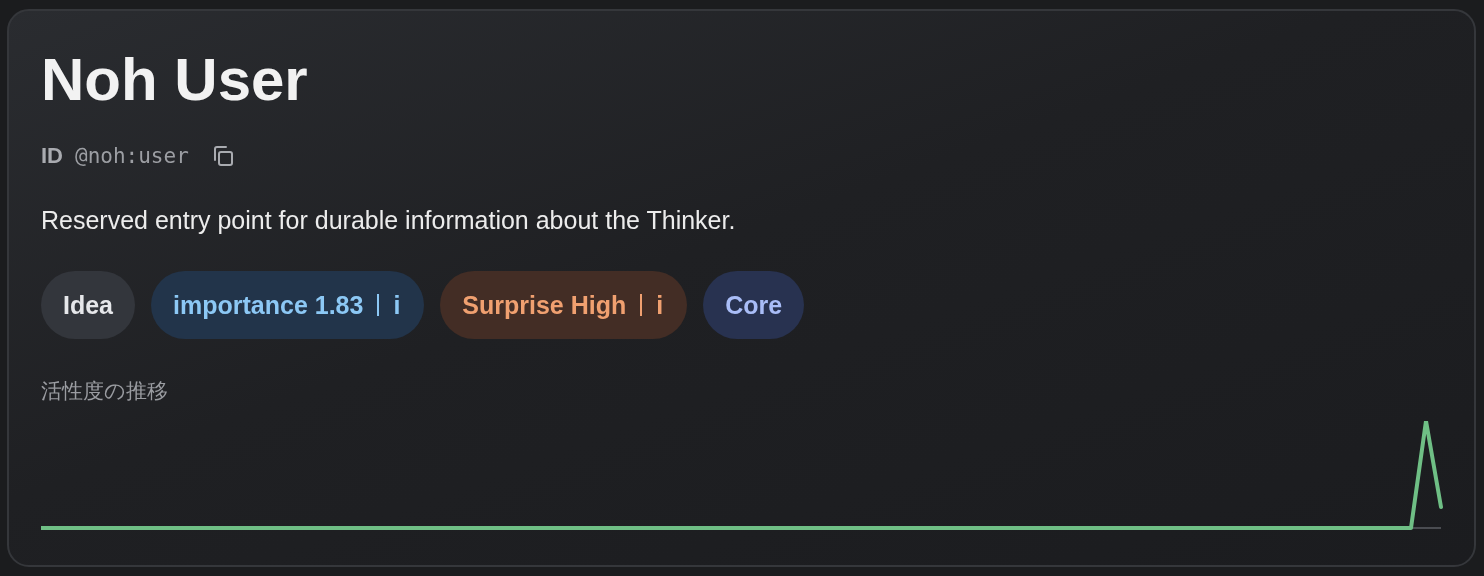 This screenshot has width=1484, height=576. Describe the element at coordinates (105, 391) in the screenshot. I see `chart-label: 活性度の推移` at that location.